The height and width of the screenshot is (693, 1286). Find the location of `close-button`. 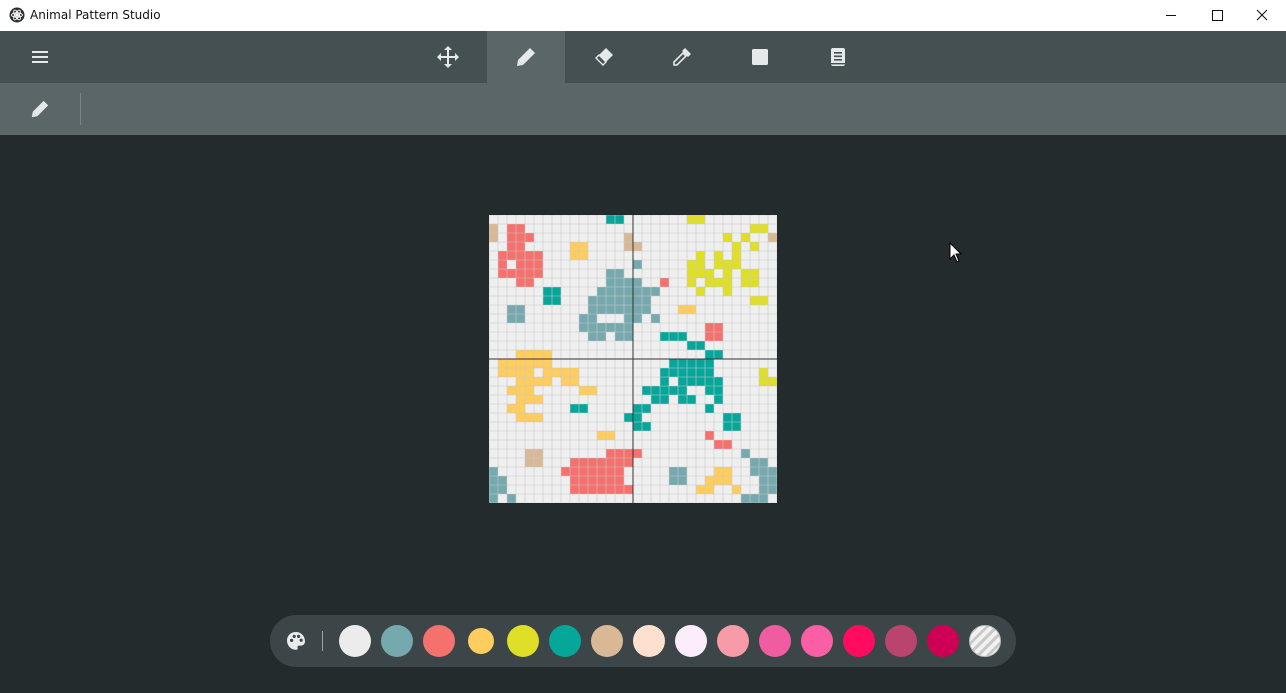

close-button is located at coordinates (1263, 15).